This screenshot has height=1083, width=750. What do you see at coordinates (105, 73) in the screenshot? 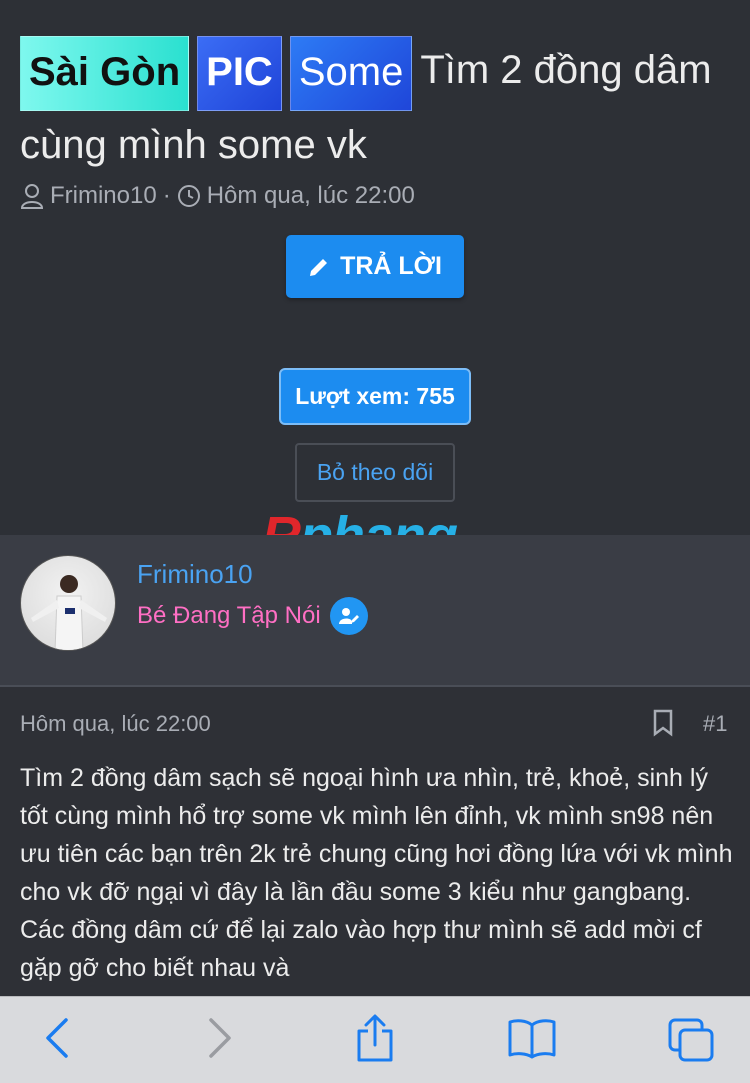
I see `tag-sai-gon: Sài Gòn` at bounding box center [105, 73].